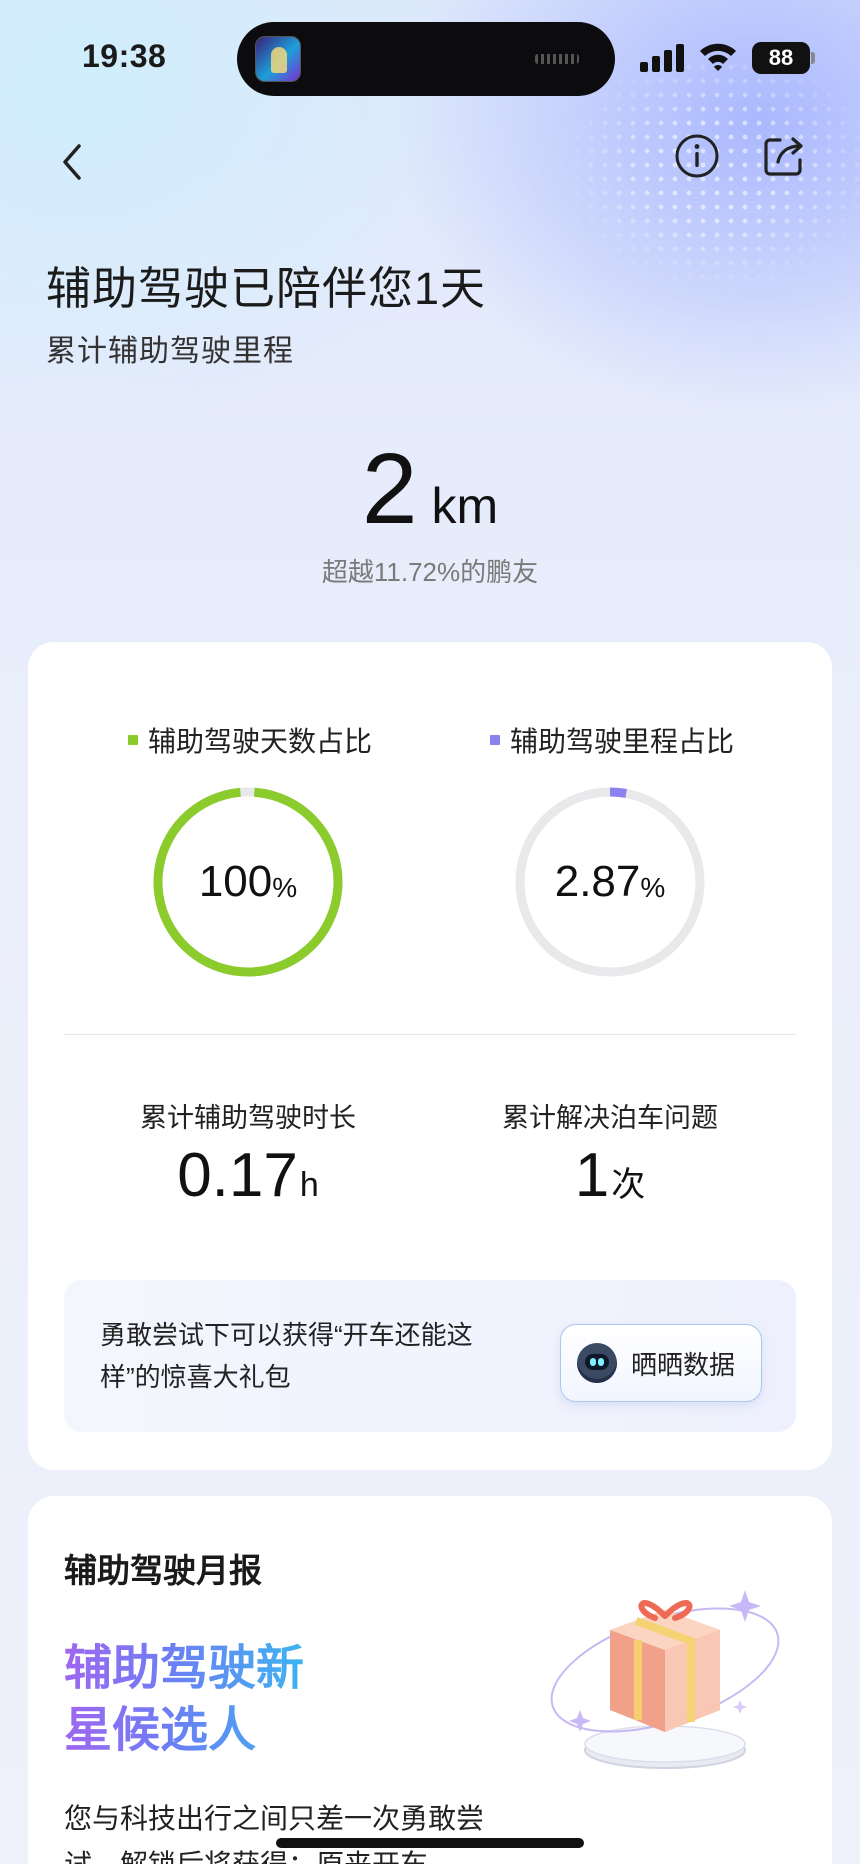 Image resolution: width=860 pixels, height=1864 pixels. I want to click on monthly-headline-line1: 辅助驾驶新, so click(184, 1668).